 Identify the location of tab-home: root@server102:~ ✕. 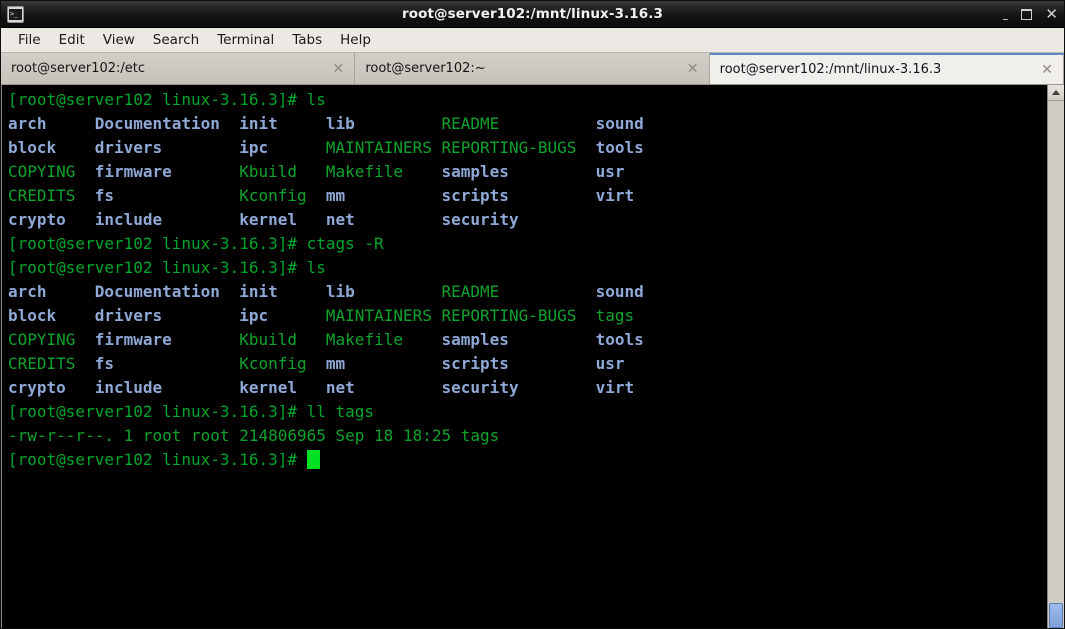
(532, 68).